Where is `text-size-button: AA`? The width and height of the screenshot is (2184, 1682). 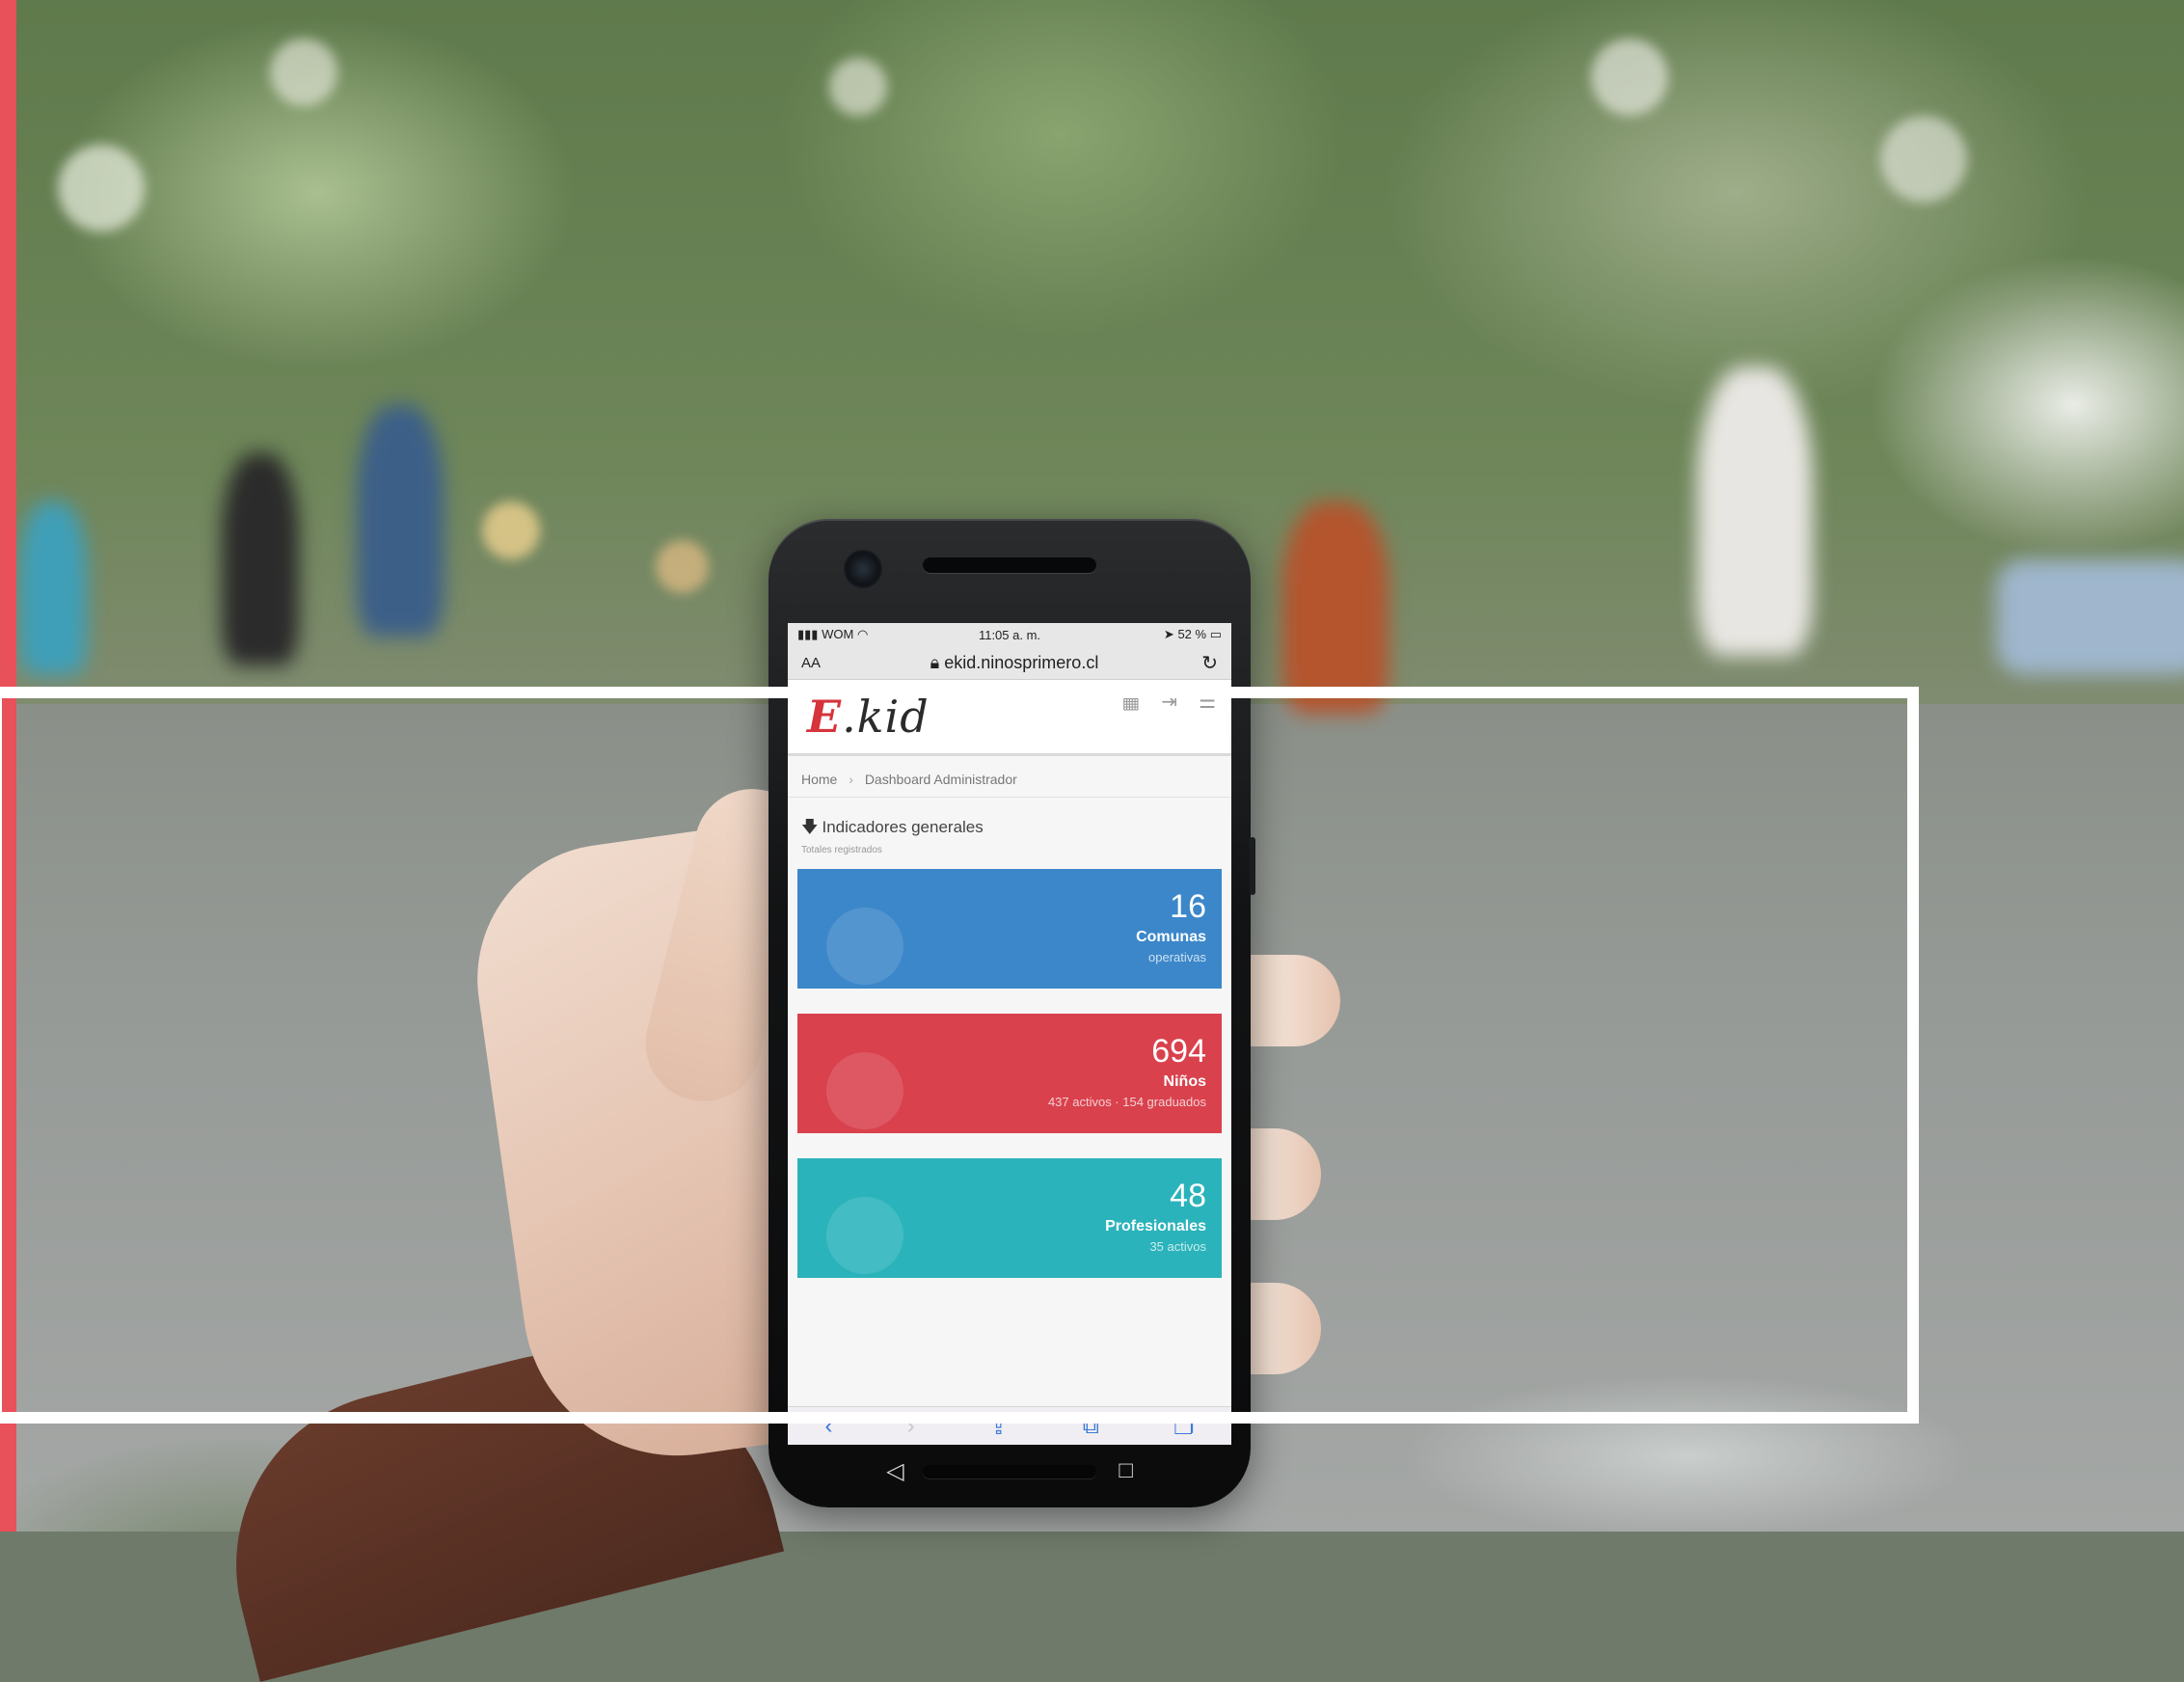 text-size-button: AA is located at coordinates (820, 663).